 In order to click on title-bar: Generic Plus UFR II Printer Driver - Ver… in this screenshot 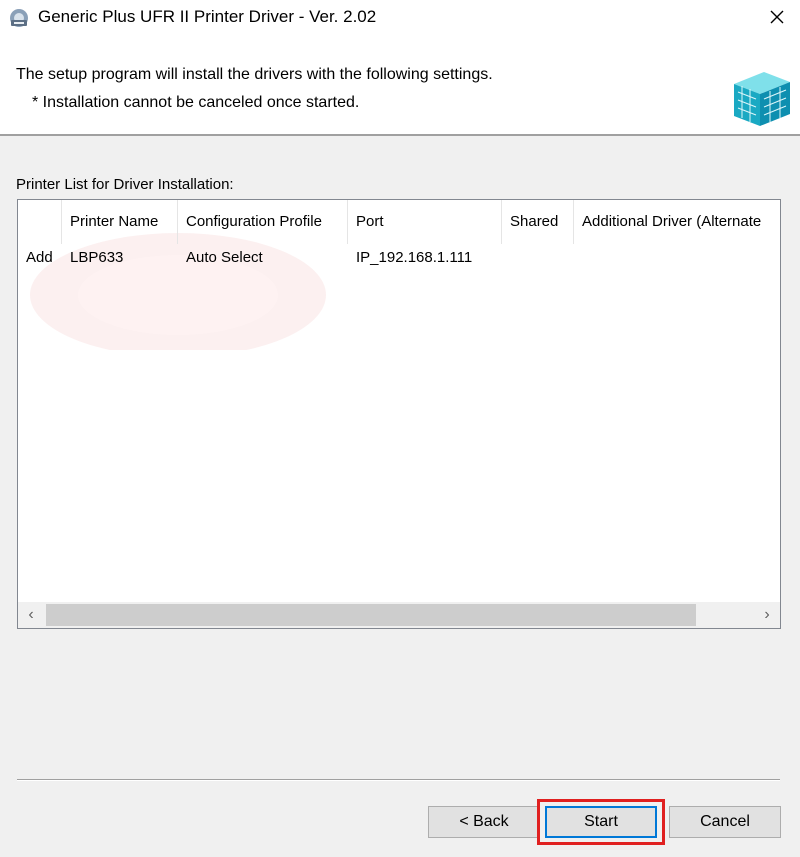, I will do `click(400, 19)`.